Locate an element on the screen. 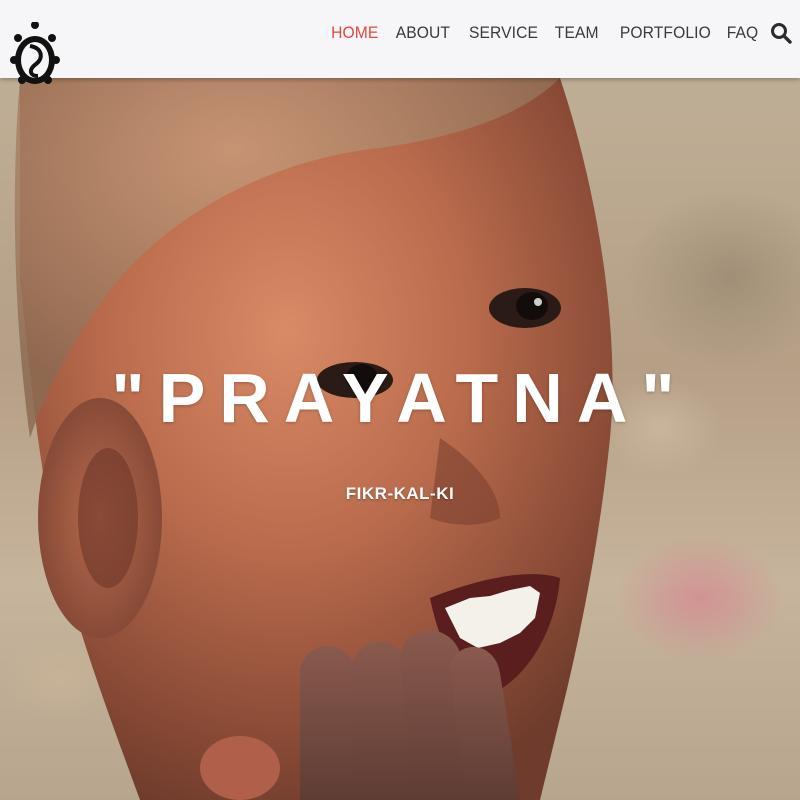 The width and height of the screenshot is (800, 800). nav-about: ABOUT is located at coordinates (423, 33).